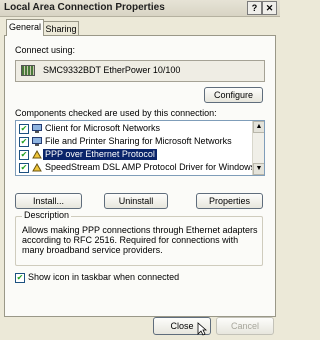 This screenshot has height=340, width=320. I want to click on adapter-name: SMC9332BDT EtherPower 10/100, so click(112, 70).